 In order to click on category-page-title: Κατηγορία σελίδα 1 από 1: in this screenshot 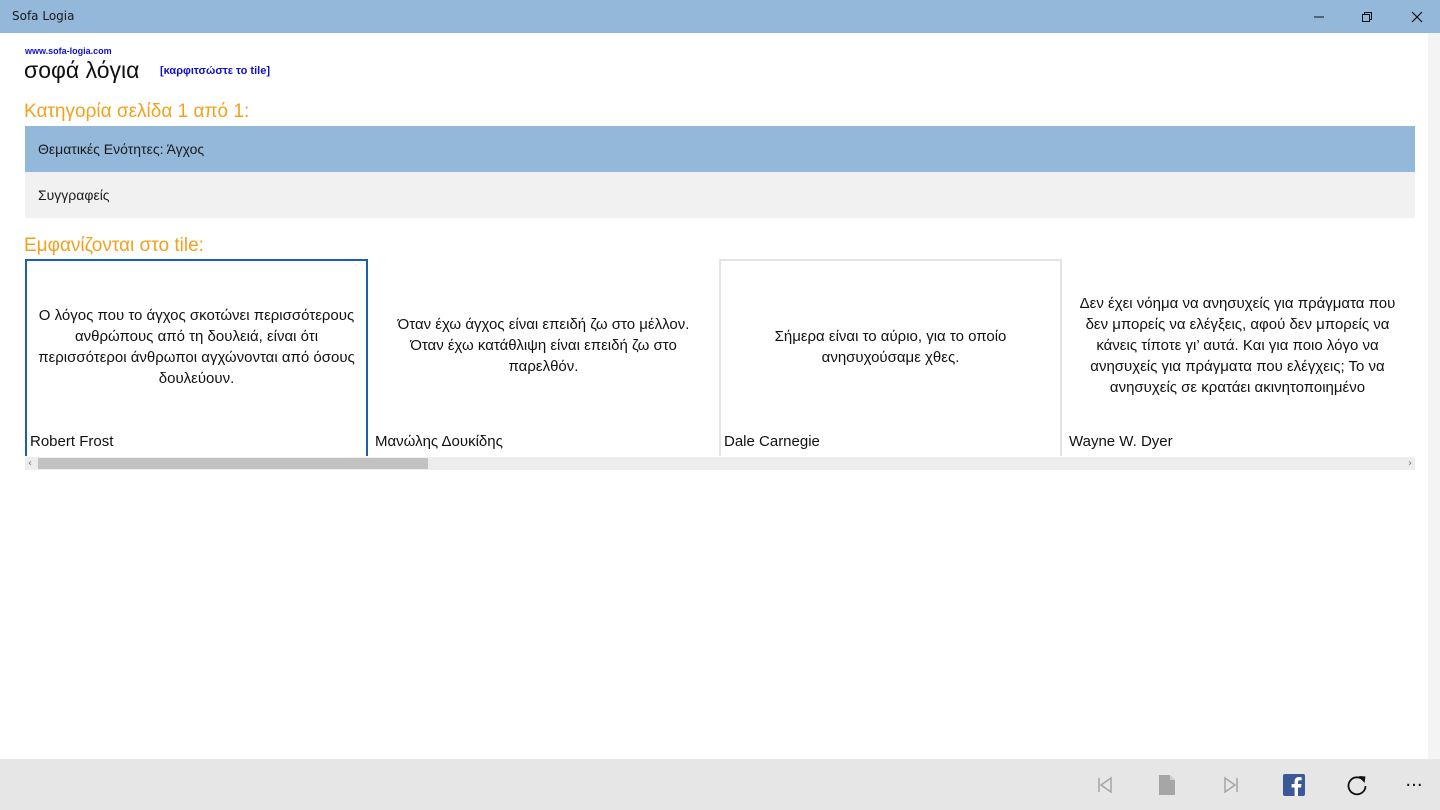, I will do `click(137, 111)`.